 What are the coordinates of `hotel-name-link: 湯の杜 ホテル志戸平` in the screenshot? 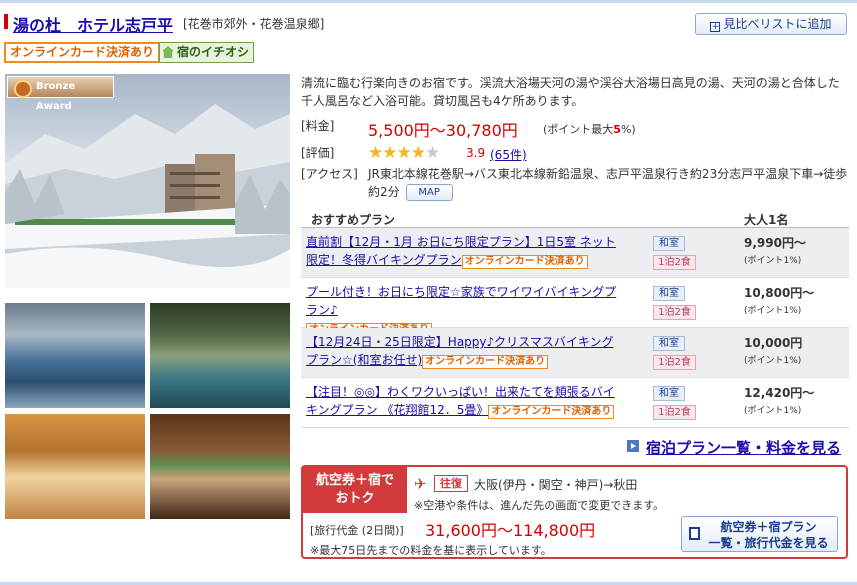 It's located at (93, 24).